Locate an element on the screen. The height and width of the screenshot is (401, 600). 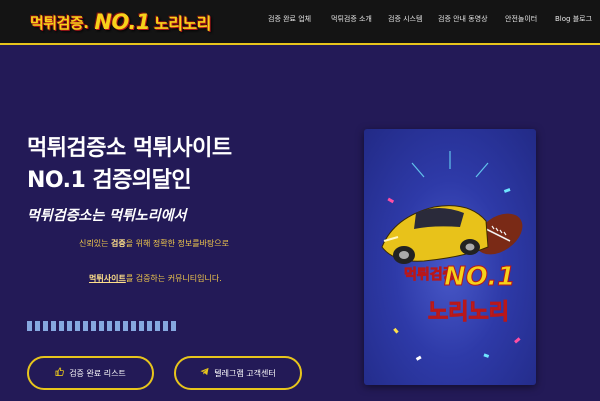
desc1-bold: 검증 is located at coordinates (118, 243).